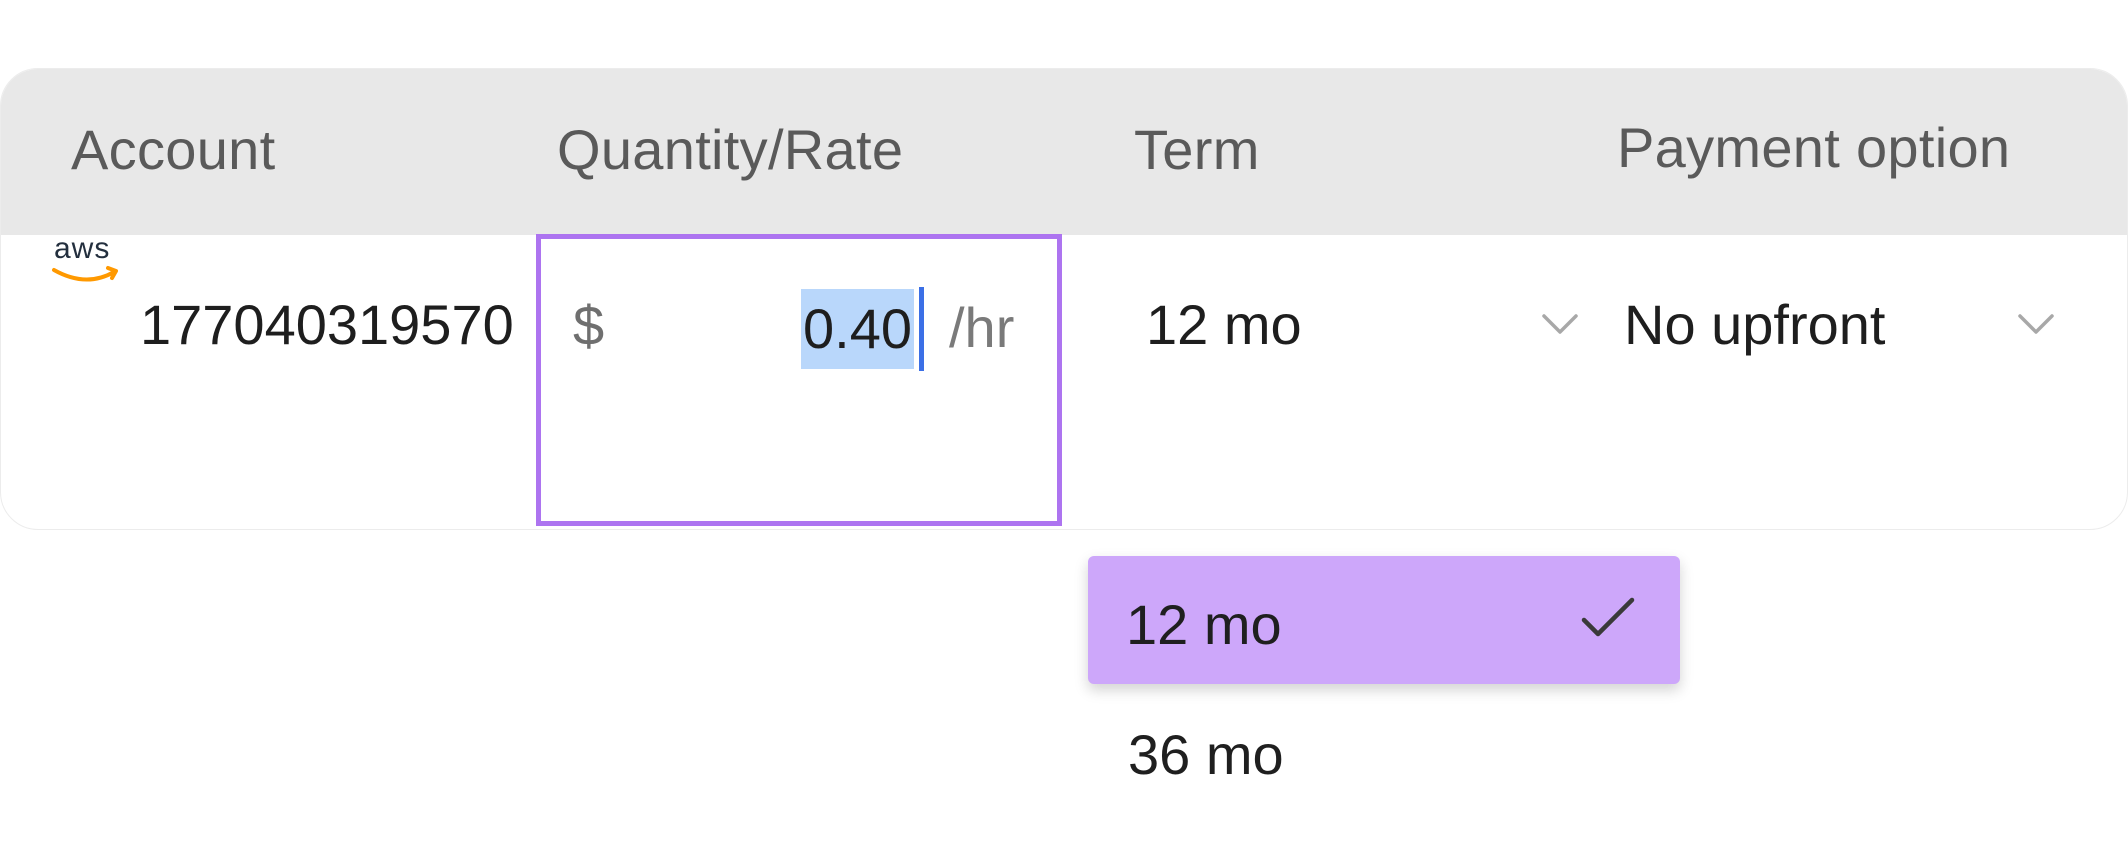 The image size is (2128, 864). I want to click on rate-input: $ 0.40 /hr, so click(799, 380).